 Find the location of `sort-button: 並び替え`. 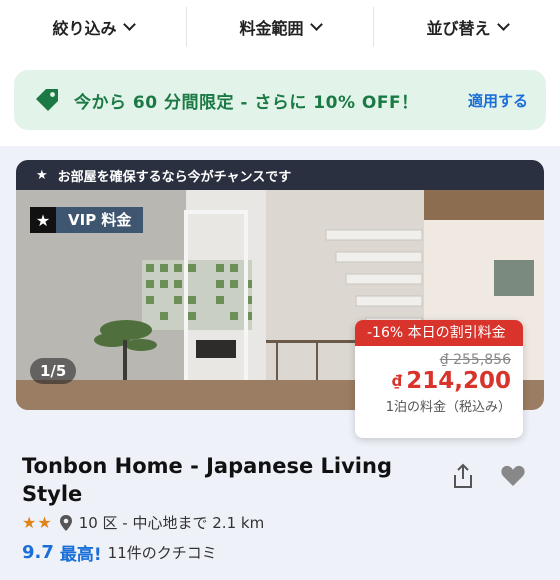

sort-button: 並び替え is located at coordinates (467, 27).